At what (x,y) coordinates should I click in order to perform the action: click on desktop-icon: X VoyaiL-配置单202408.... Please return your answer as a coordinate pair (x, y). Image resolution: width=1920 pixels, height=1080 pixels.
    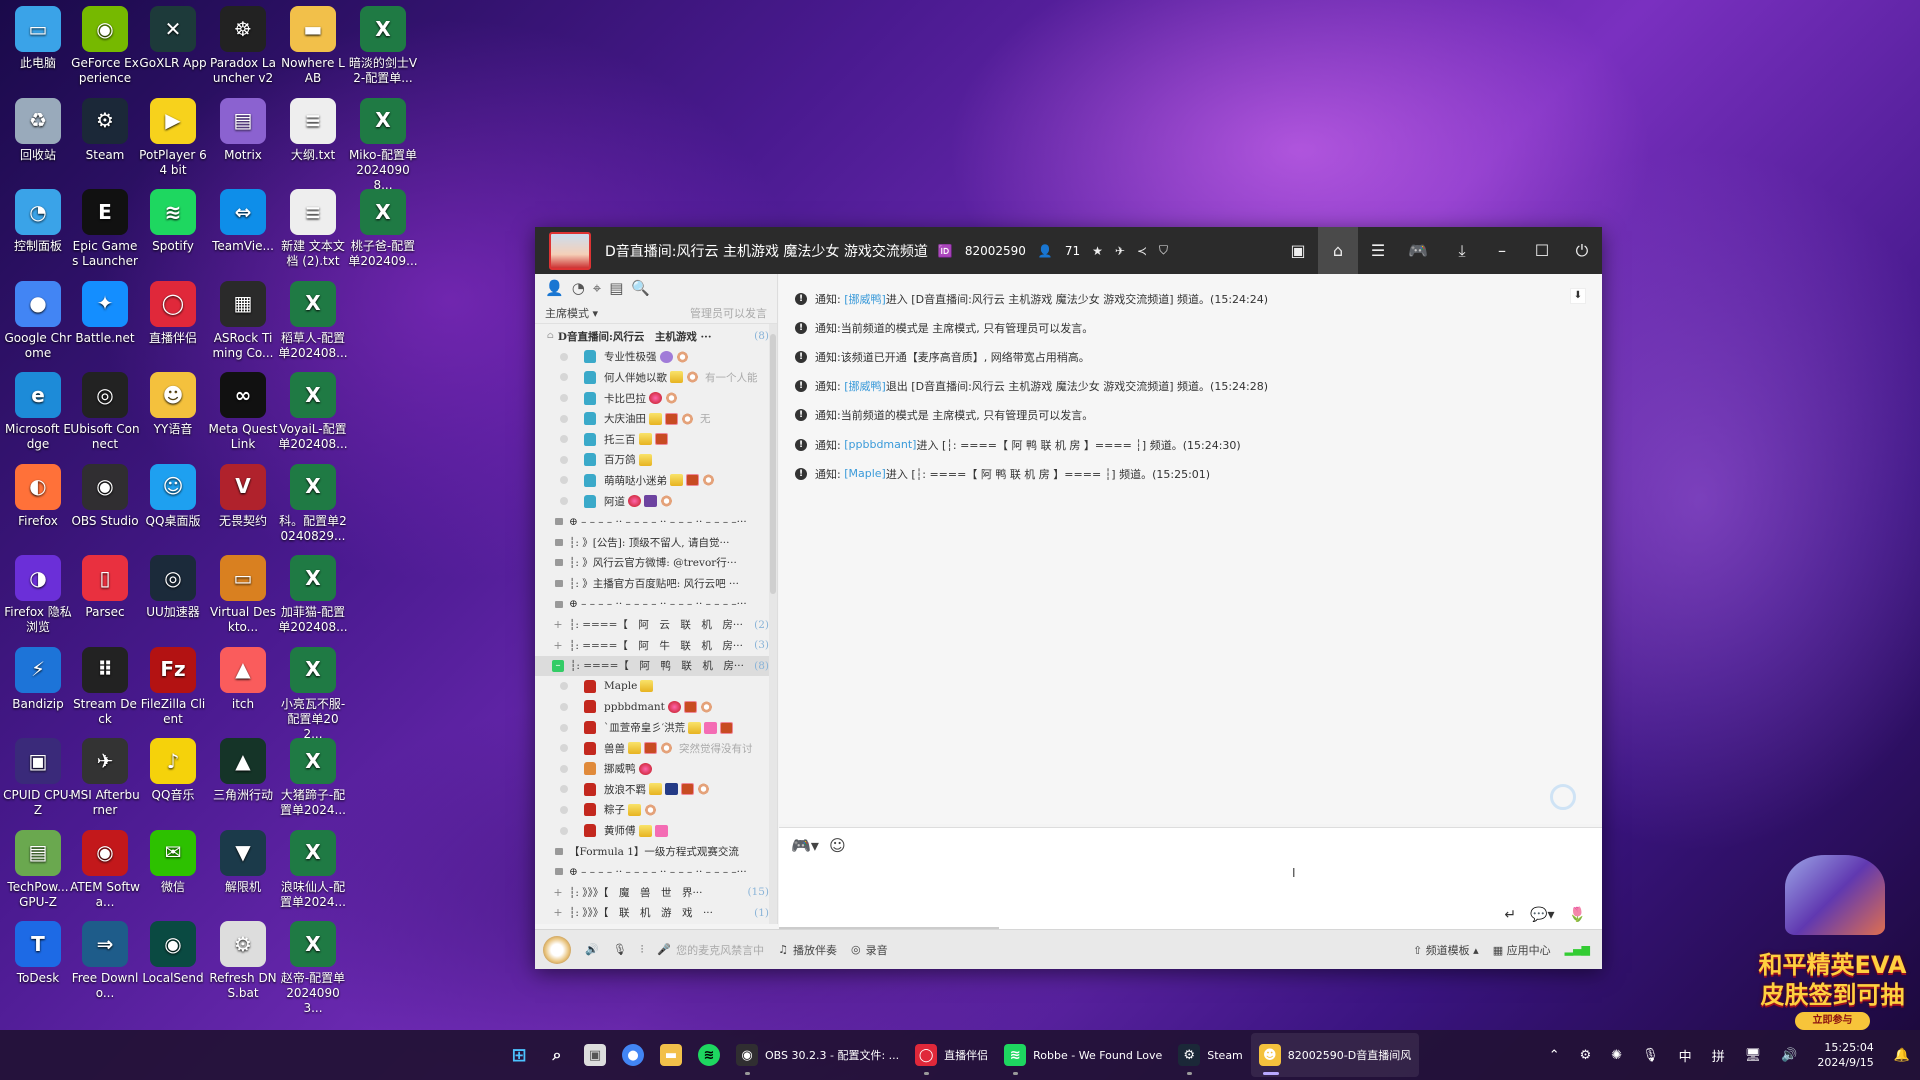
    Looking at the image, I should click on (313, 412).